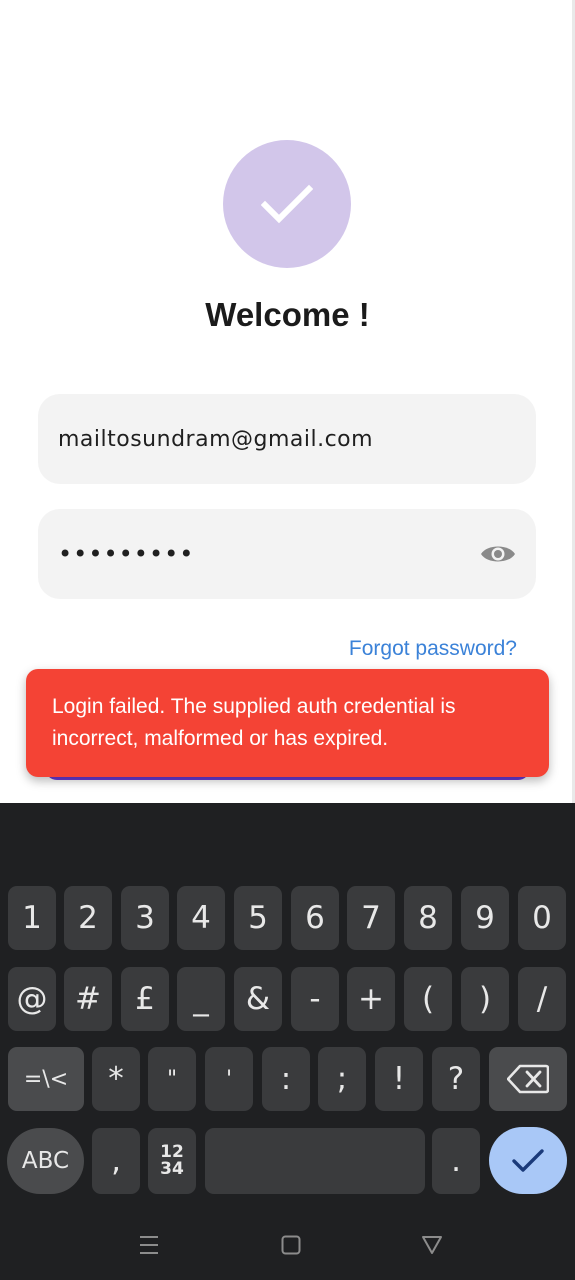  What do you see at coordinates (433, 649) in the screenshot?
I see `forgot-password-link: Forgot password?` at bounding box center [433, 649].